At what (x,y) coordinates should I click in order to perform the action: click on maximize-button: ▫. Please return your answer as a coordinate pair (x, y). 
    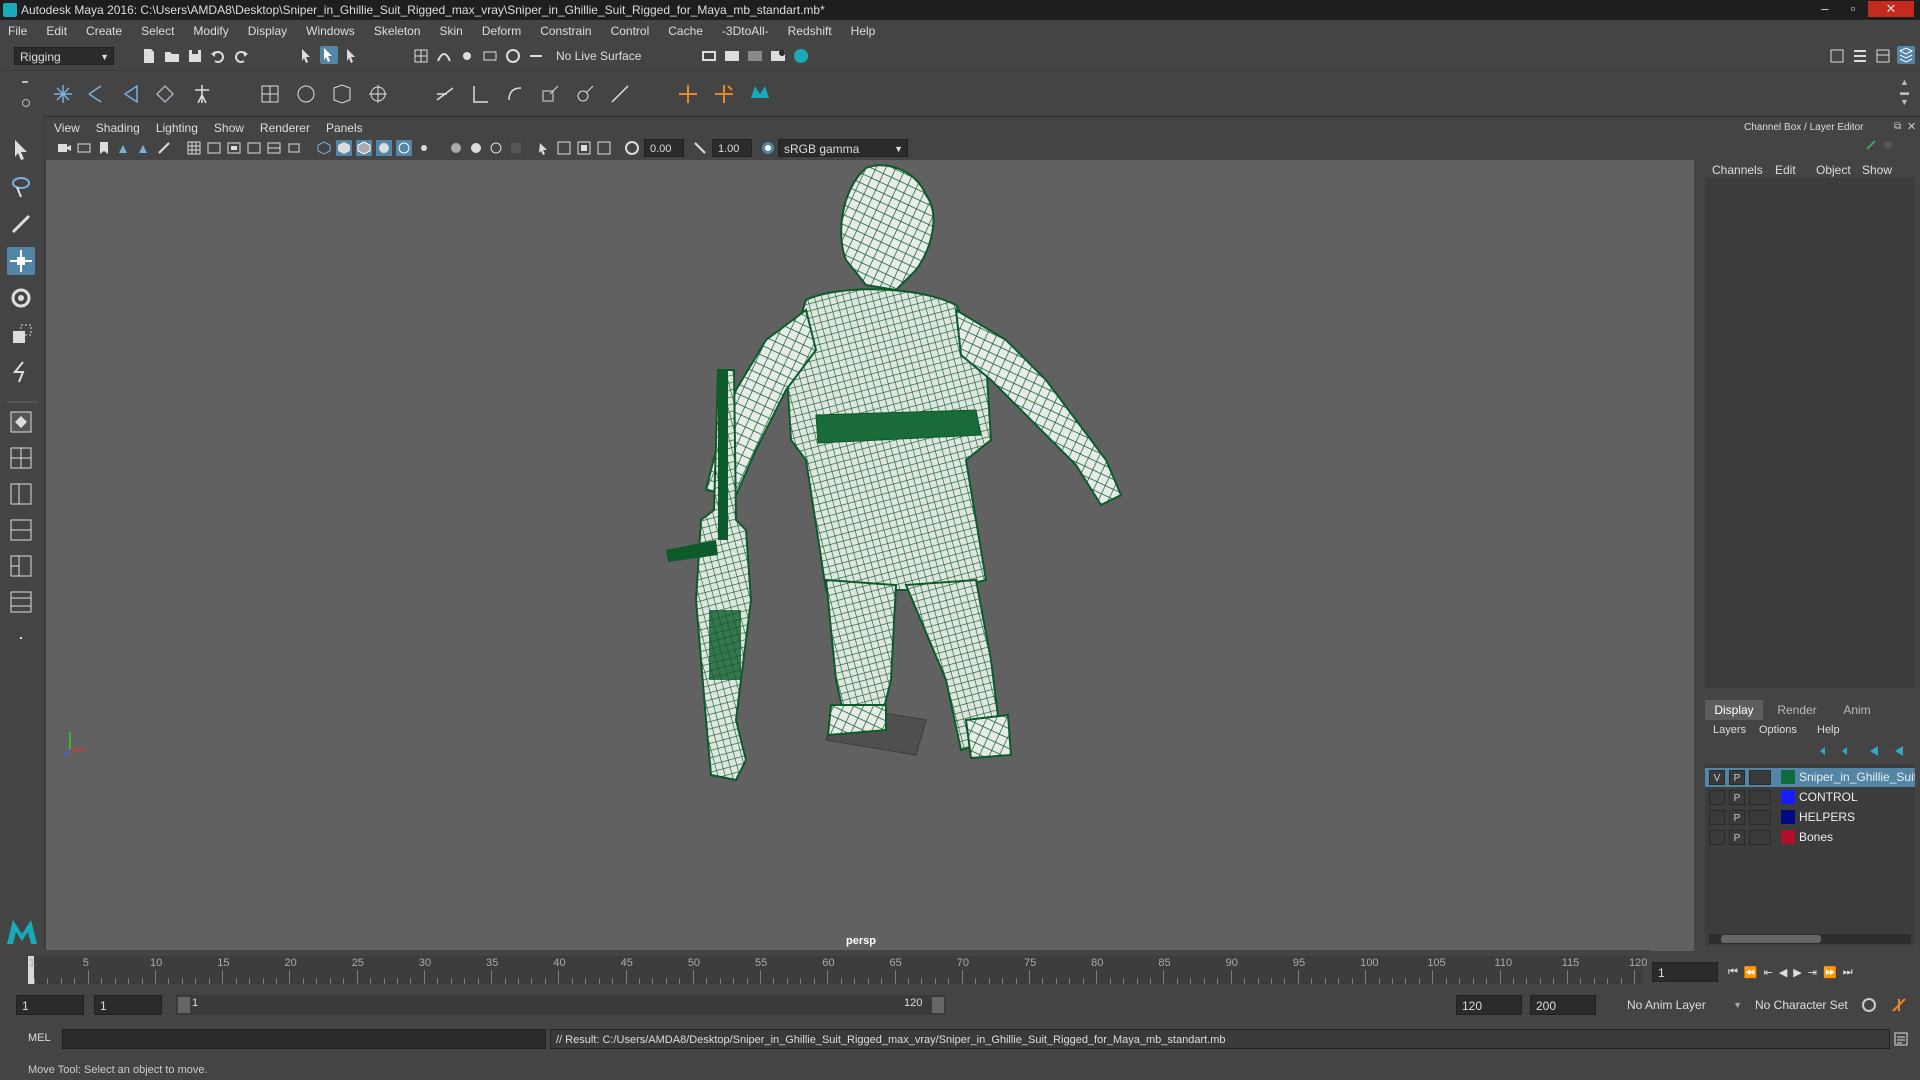
    Looking at the image, I should click on (1853, 9).